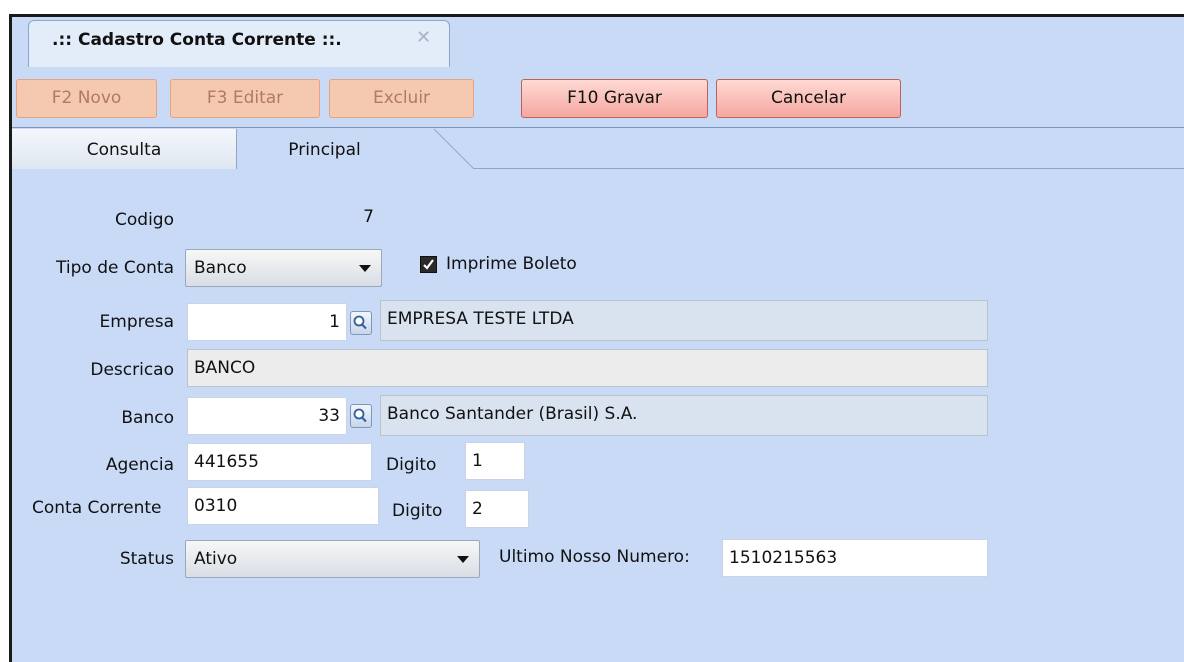 This screenshot has height=662, width=1184. What do you see at coordinates (332, 559) in the screenshot?
I see `status-select: Ativo` at bounding box center [332, 559].